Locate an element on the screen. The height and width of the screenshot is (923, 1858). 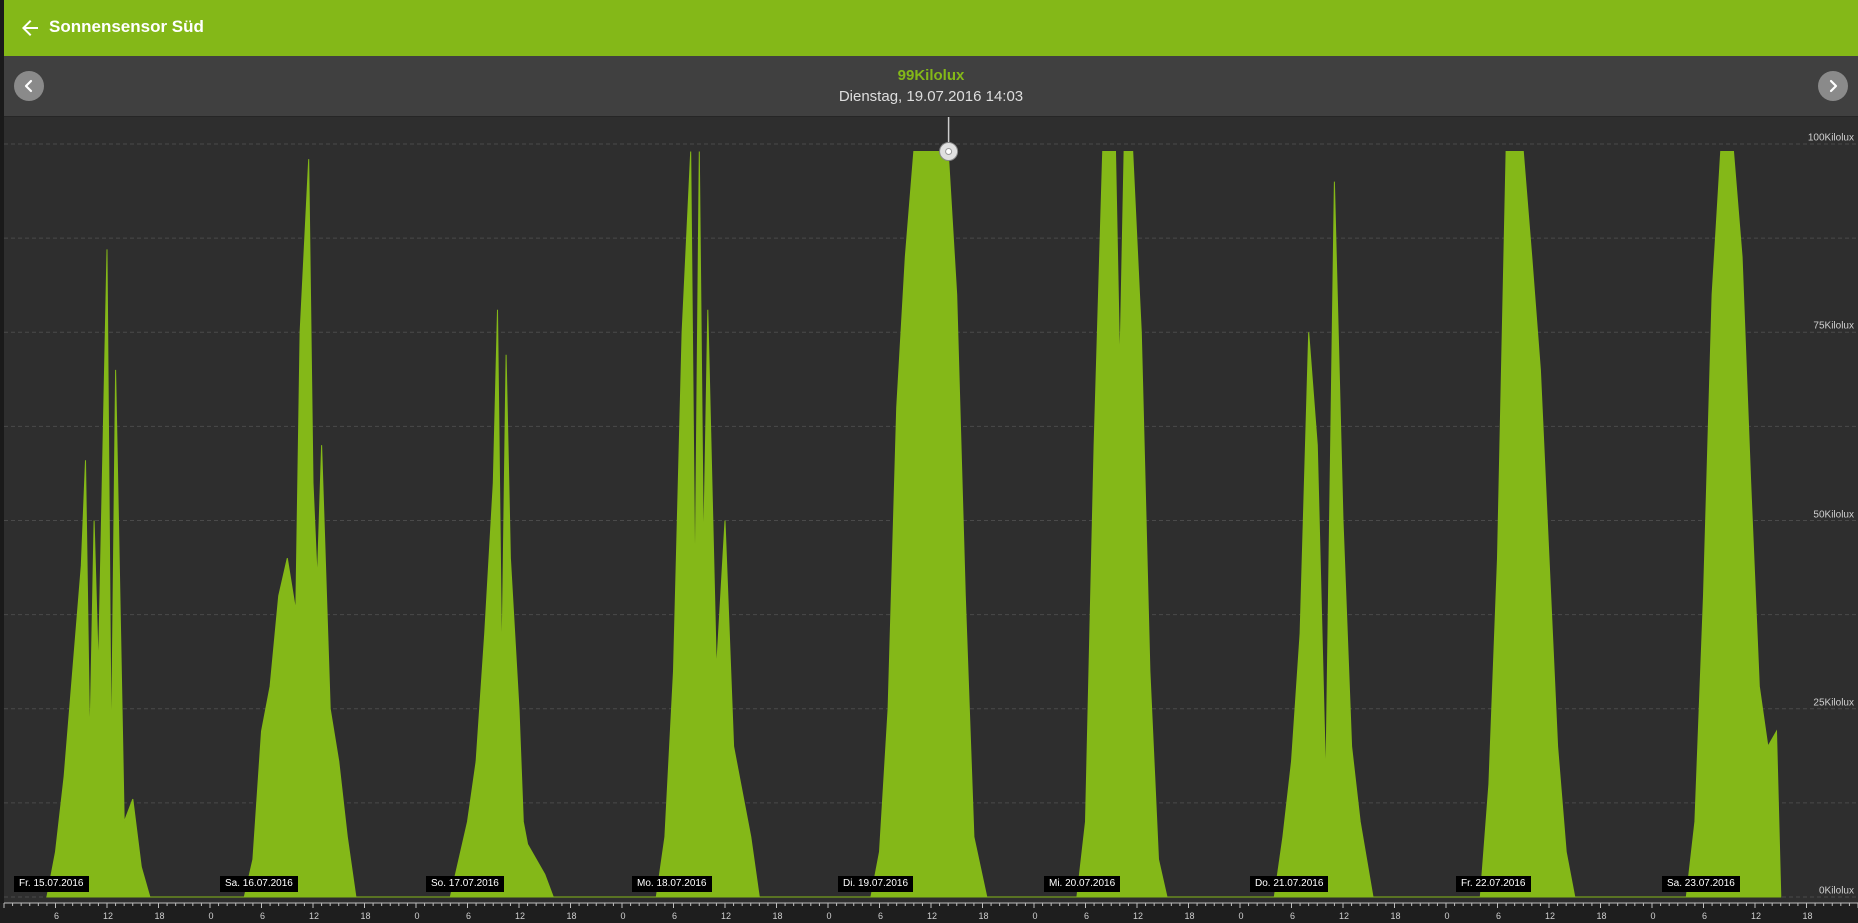
y-tick-label: 50Kilolux is located at coordinates (1833, 515).